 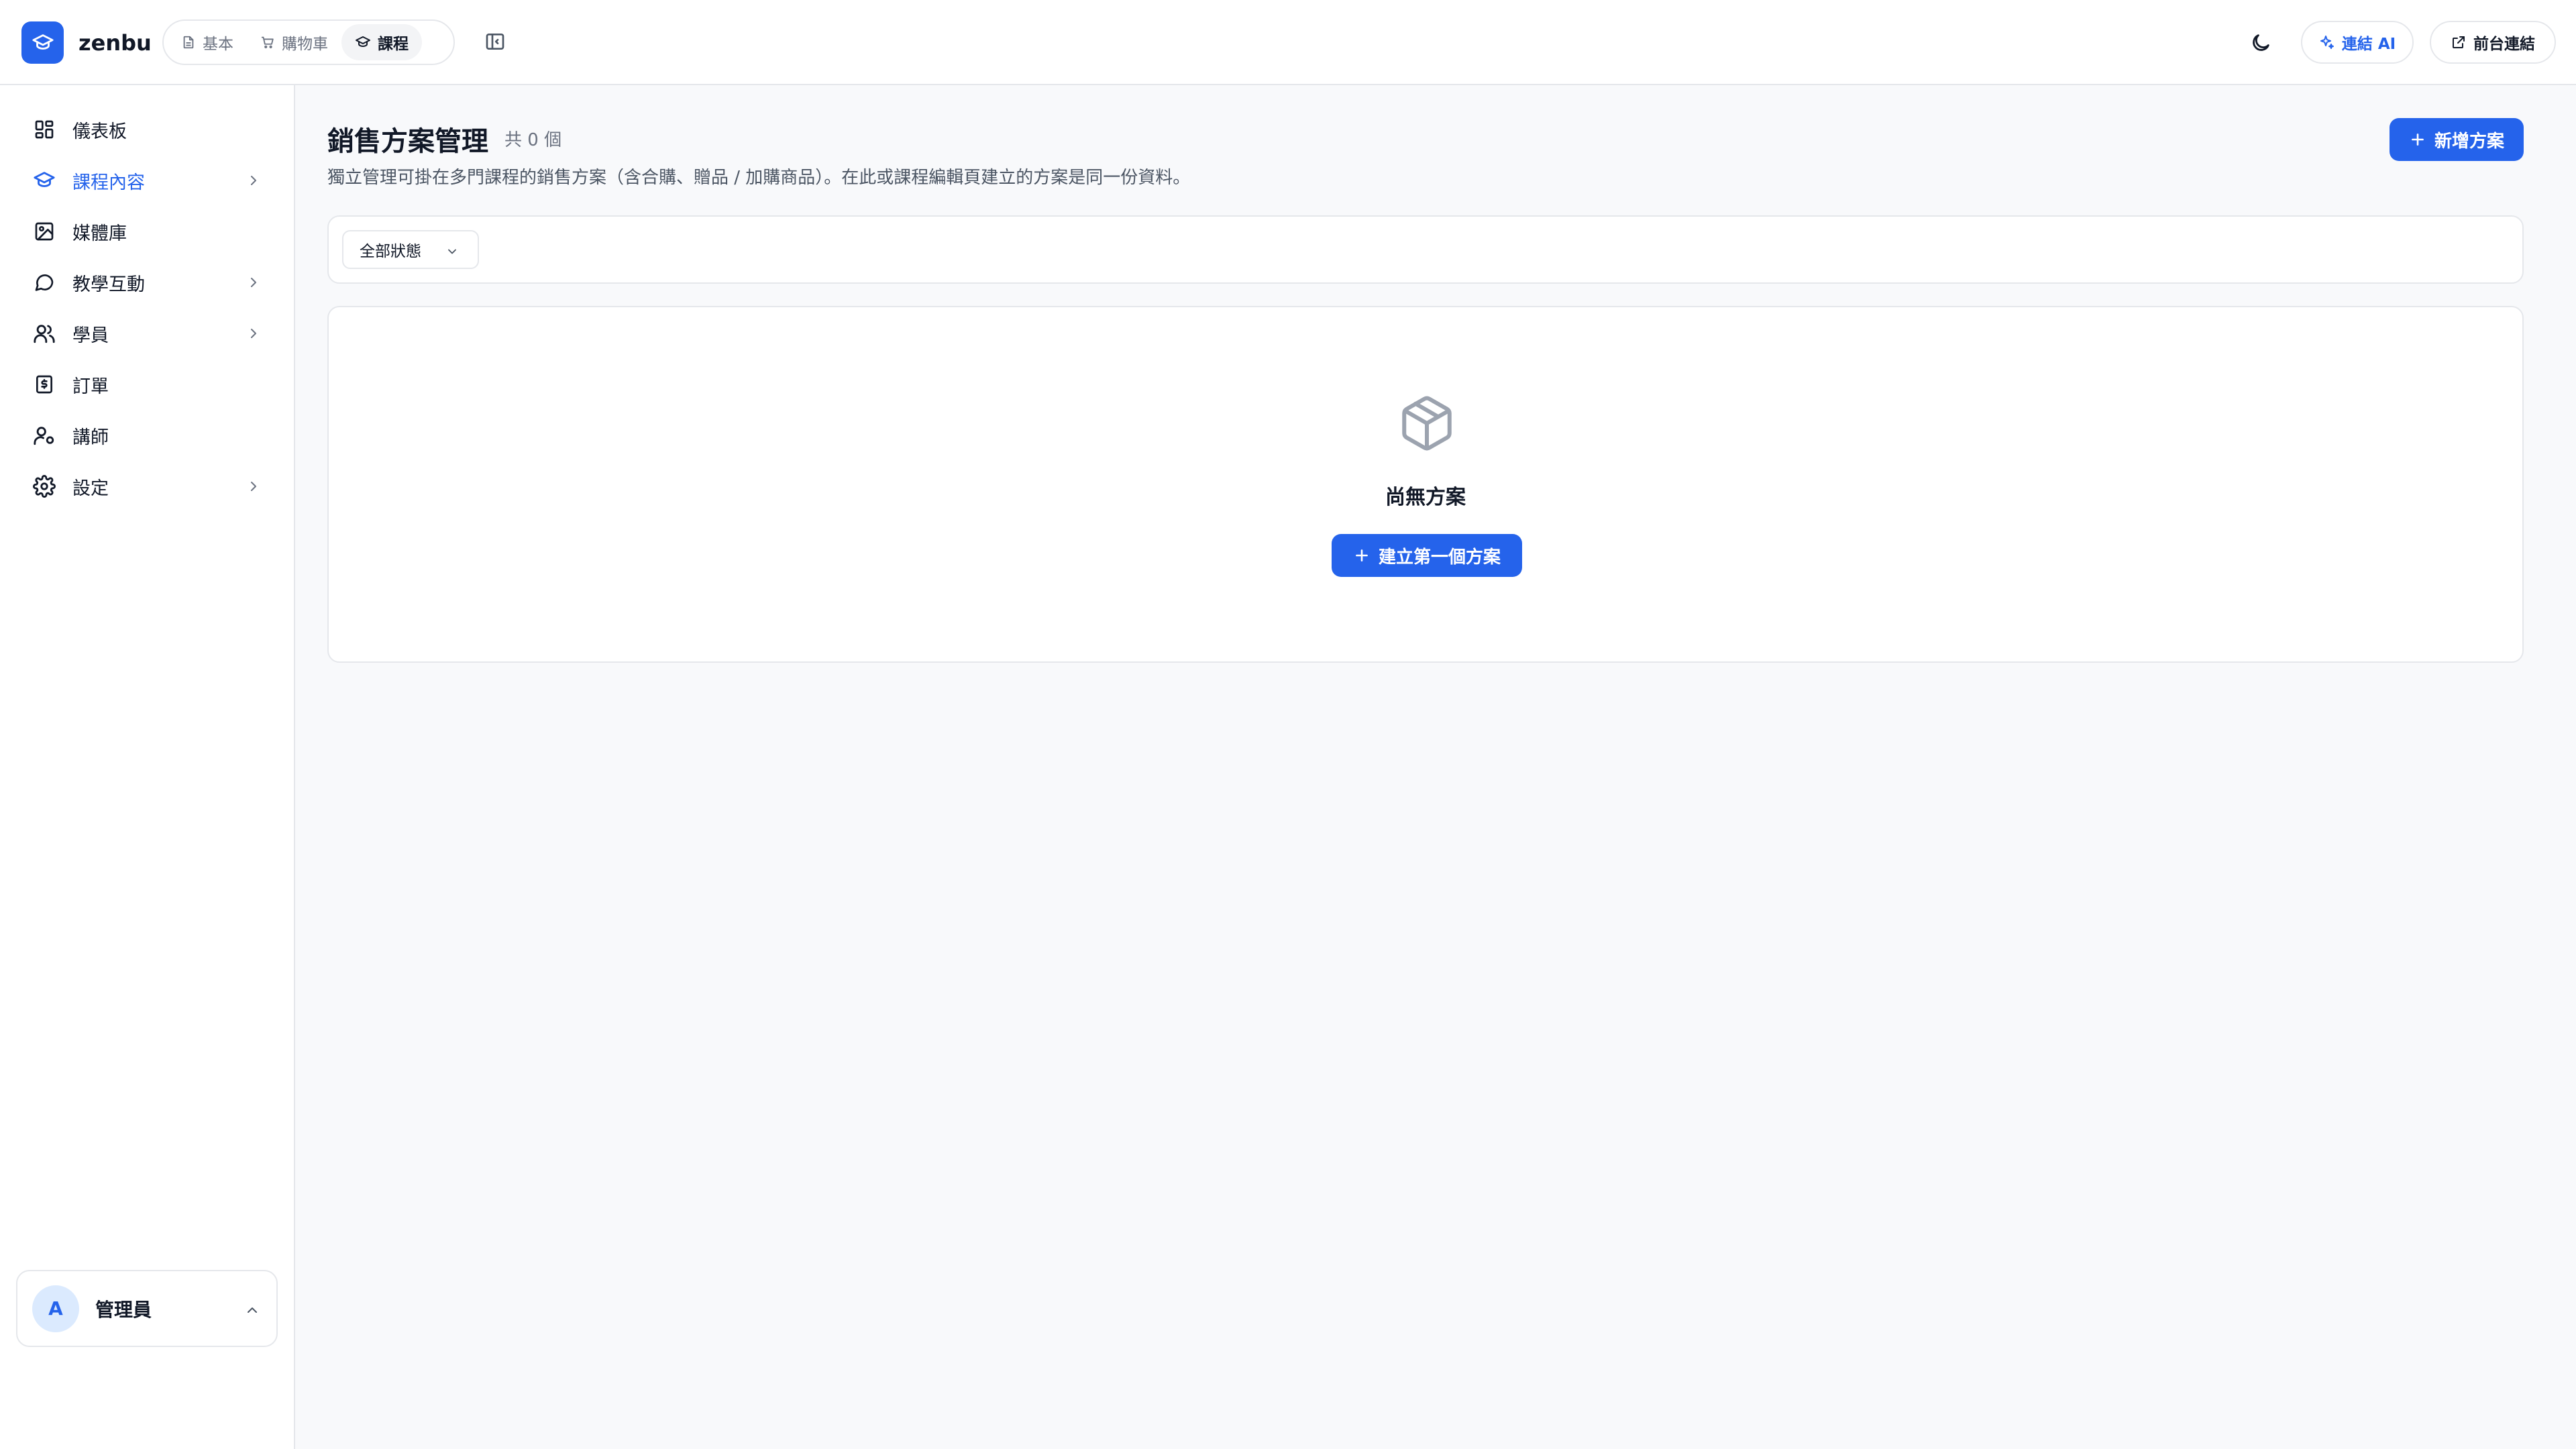 What do you see at coordinates (55, 1308) in the screenshot?
I see `avatar: A` at bounding box center [55, 1308].